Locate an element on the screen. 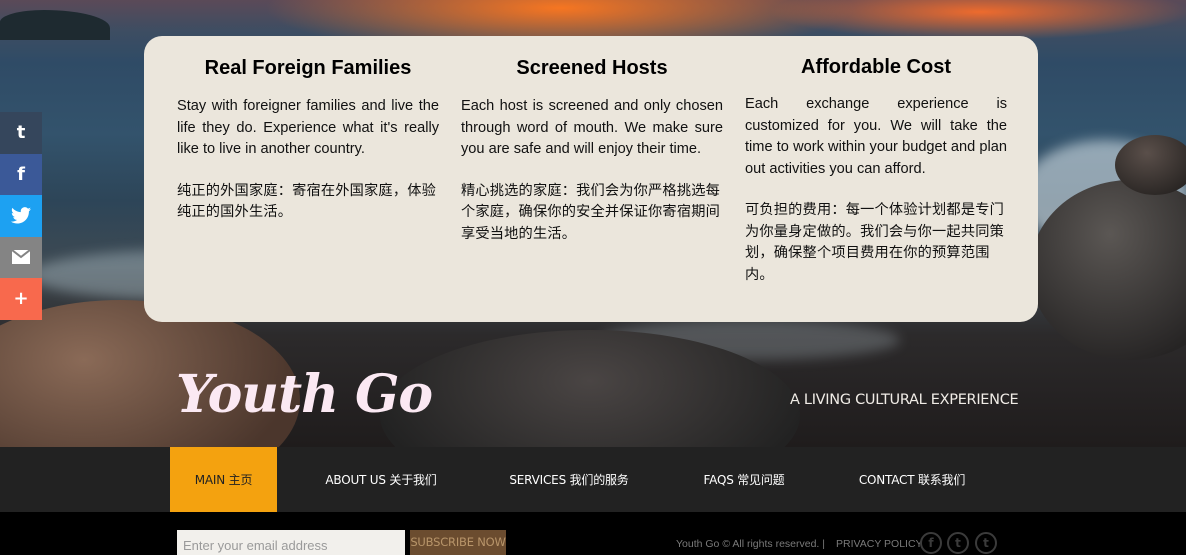  more-share-button: + is located at coordinates (21, 299).